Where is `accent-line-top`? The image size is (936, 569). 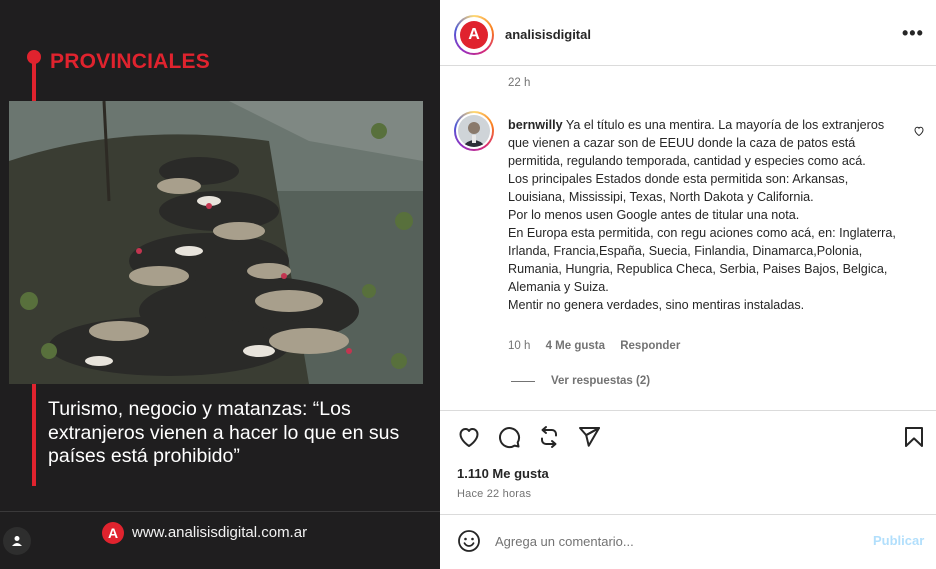 accent-line-top is located at coordinates (34, 79).